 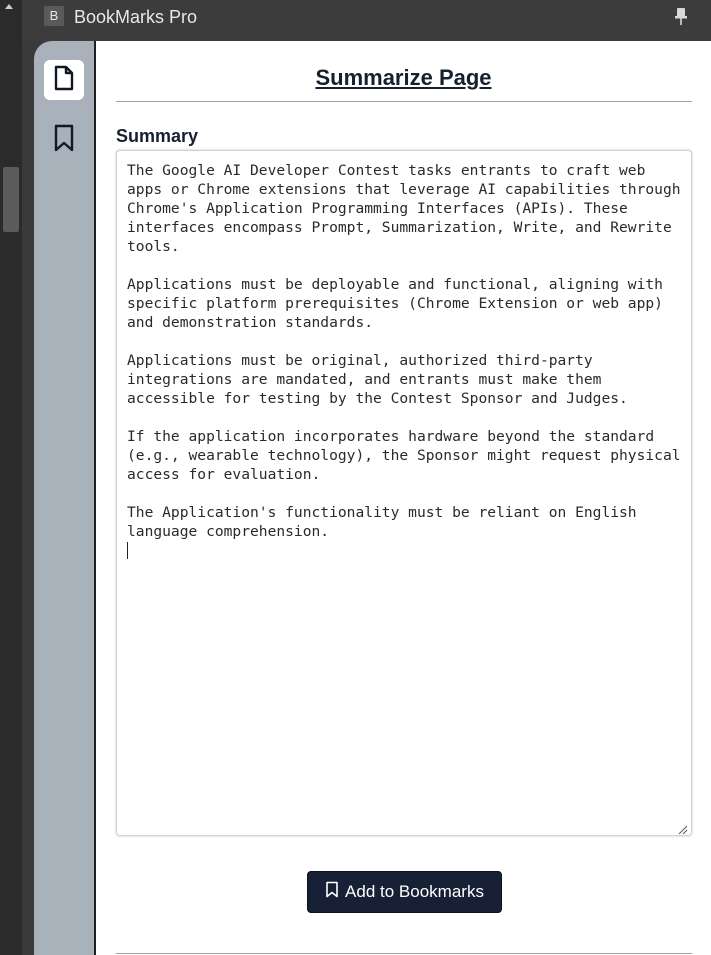 I want to click on title-bar: B BookMarks Pro, so click(x=366, y=20).